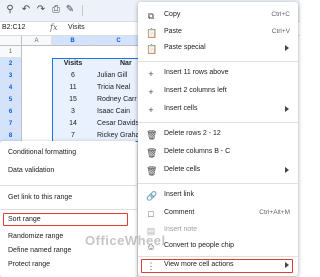  What do you see at coordinates (116, 100) in the screenshot?
I see `name-cell: Rodney Carr` at bounding box center [116, 100].